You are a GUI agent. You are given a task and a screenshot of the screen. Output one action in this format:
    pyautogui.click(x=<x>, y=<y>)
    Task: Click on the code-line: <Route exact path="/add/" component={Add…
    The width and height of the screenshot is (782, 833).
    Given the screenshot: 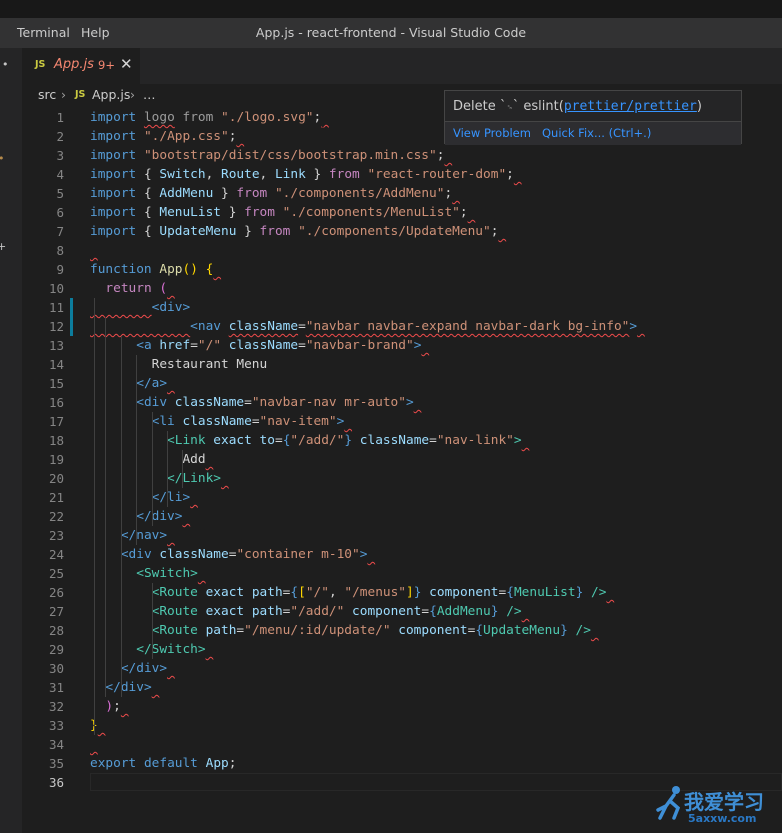 What is the action you would take?
    pyautogui.click(x=309, y=611)
    